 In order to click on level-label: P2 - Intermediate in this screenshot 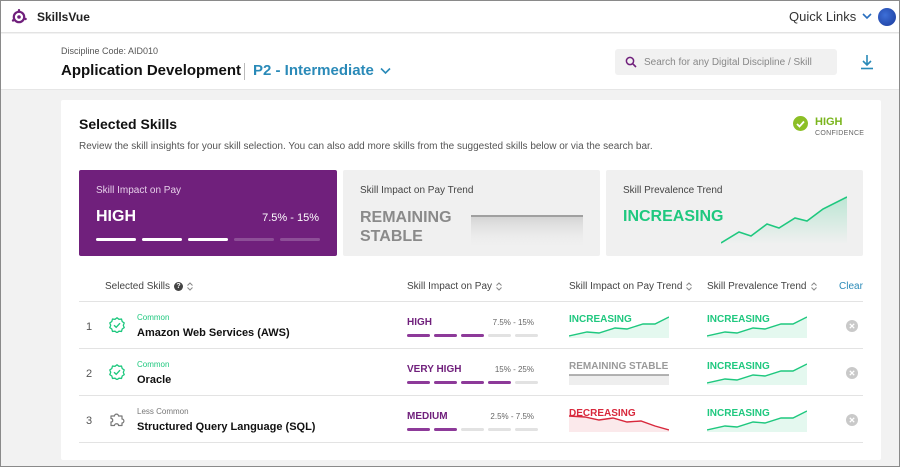, I will do `click(313, 70)`.